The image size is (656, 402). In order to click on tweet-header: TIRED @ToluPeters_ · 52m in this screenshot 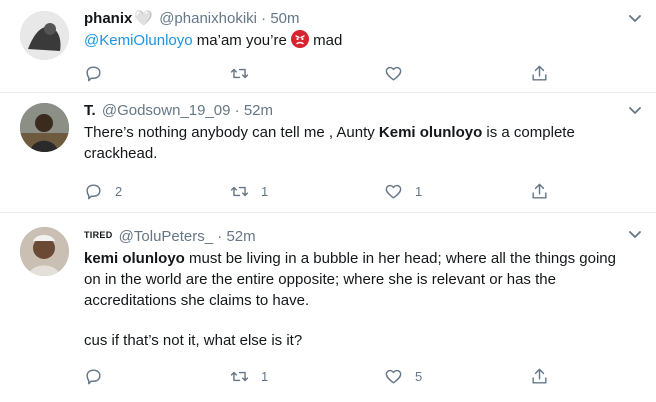, I will do `click(170, 236)`.